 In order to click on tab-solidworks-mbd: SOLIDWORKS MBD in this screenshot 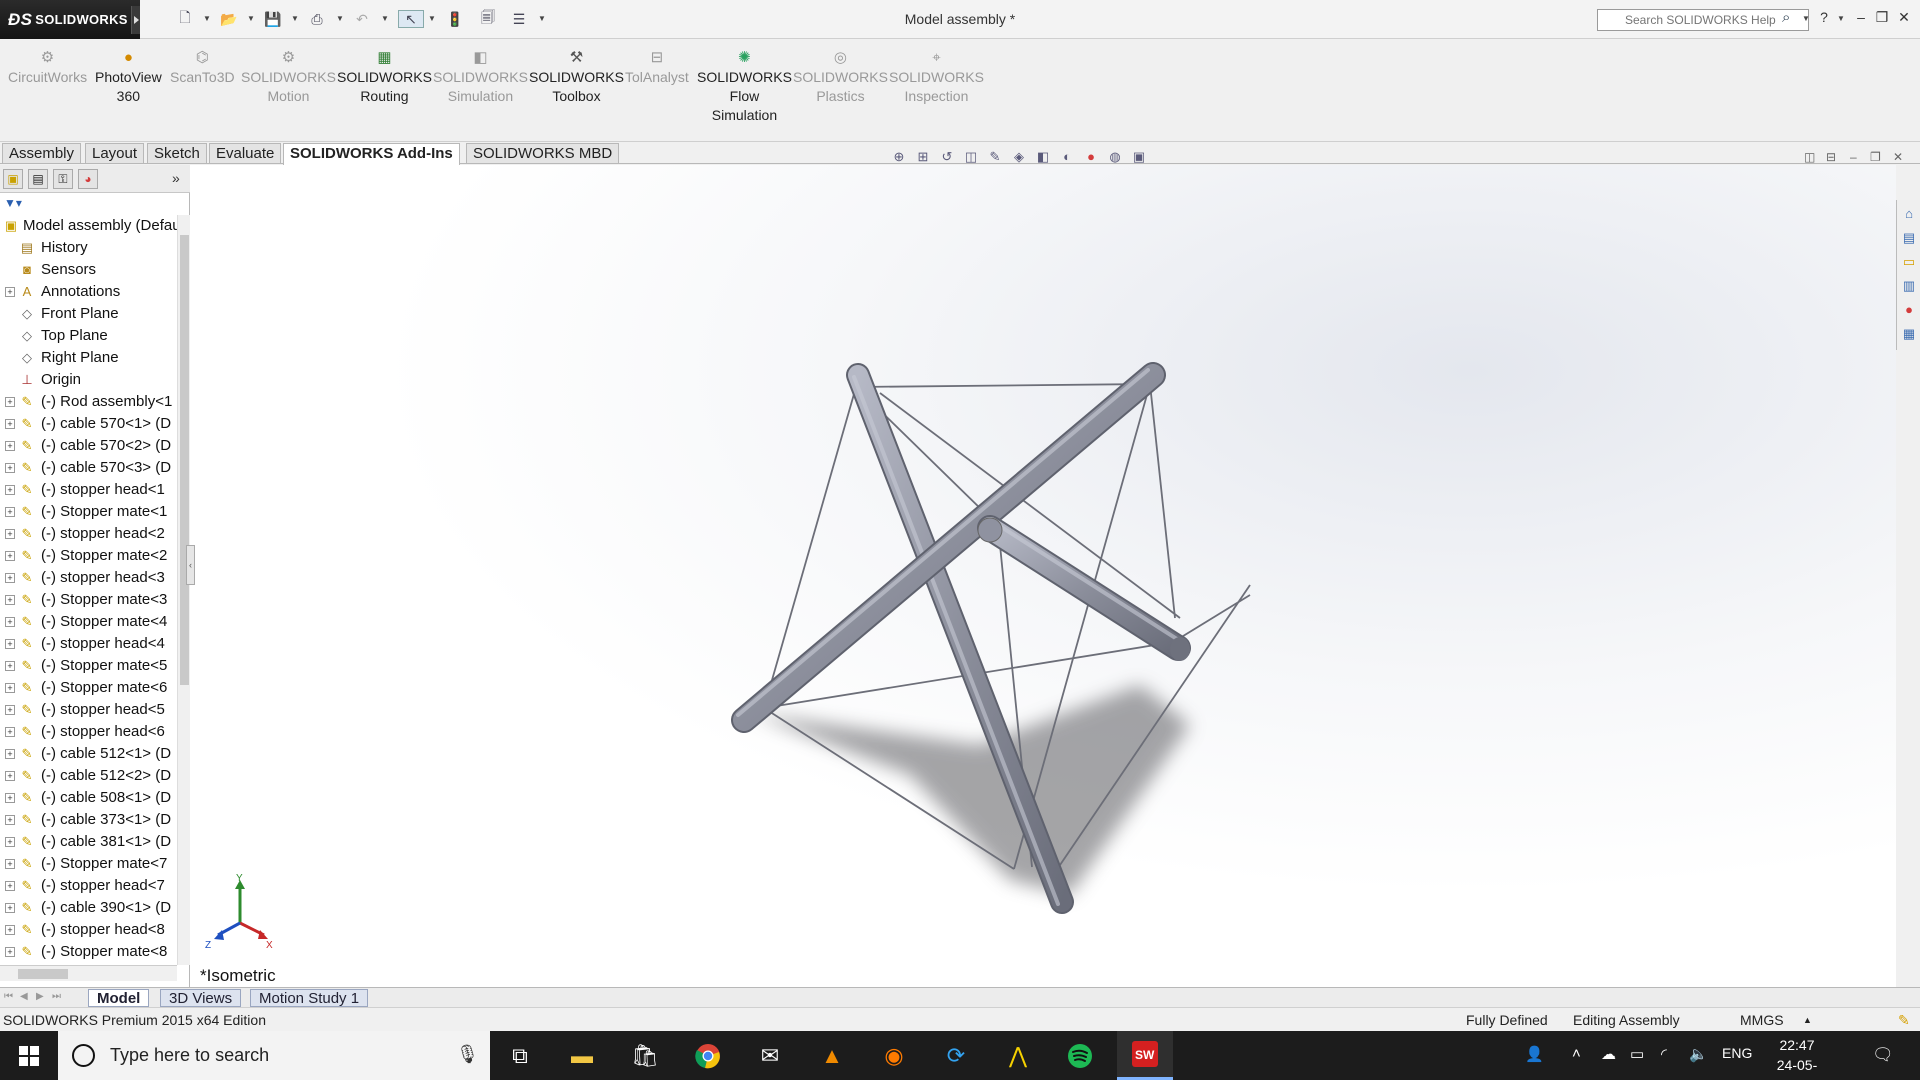, I will do `click(543, 153)`.